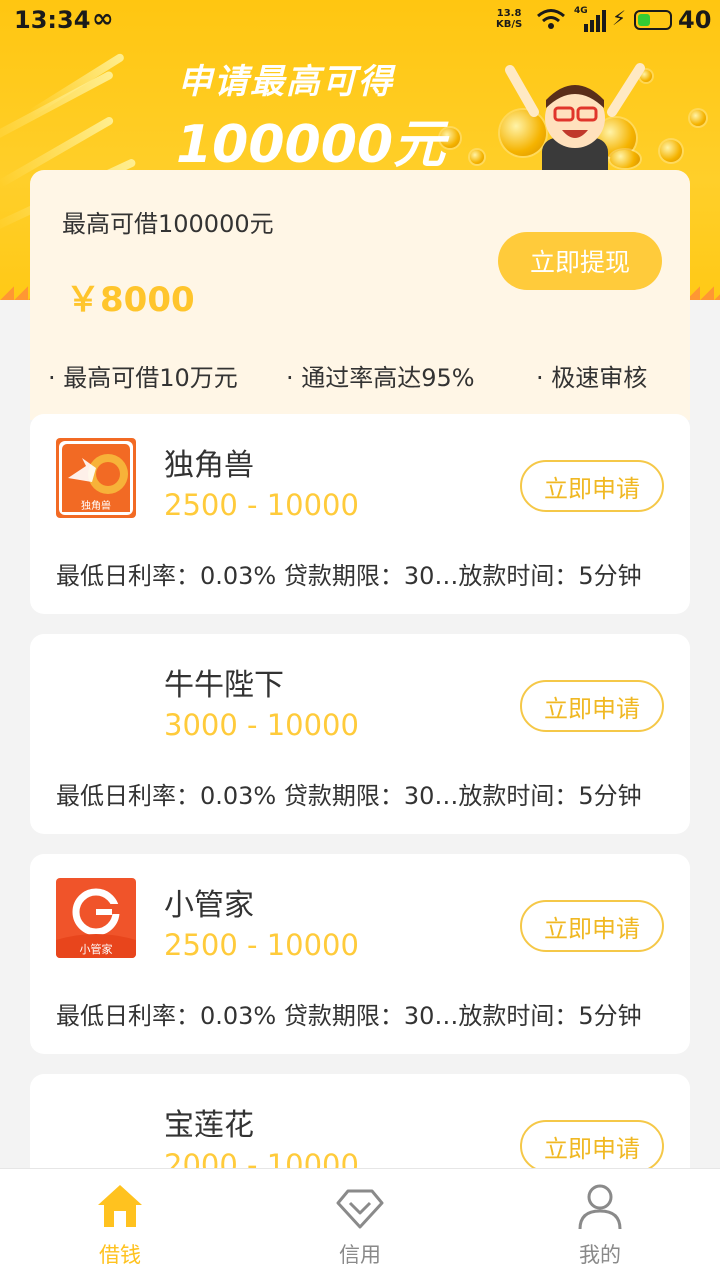 The height and width of the screenshot is (1280, 720). What do you see at coordinates (600, 1255) in the screenshot?
I see `tab-label: 我的` at bounding box center [600, 1255].